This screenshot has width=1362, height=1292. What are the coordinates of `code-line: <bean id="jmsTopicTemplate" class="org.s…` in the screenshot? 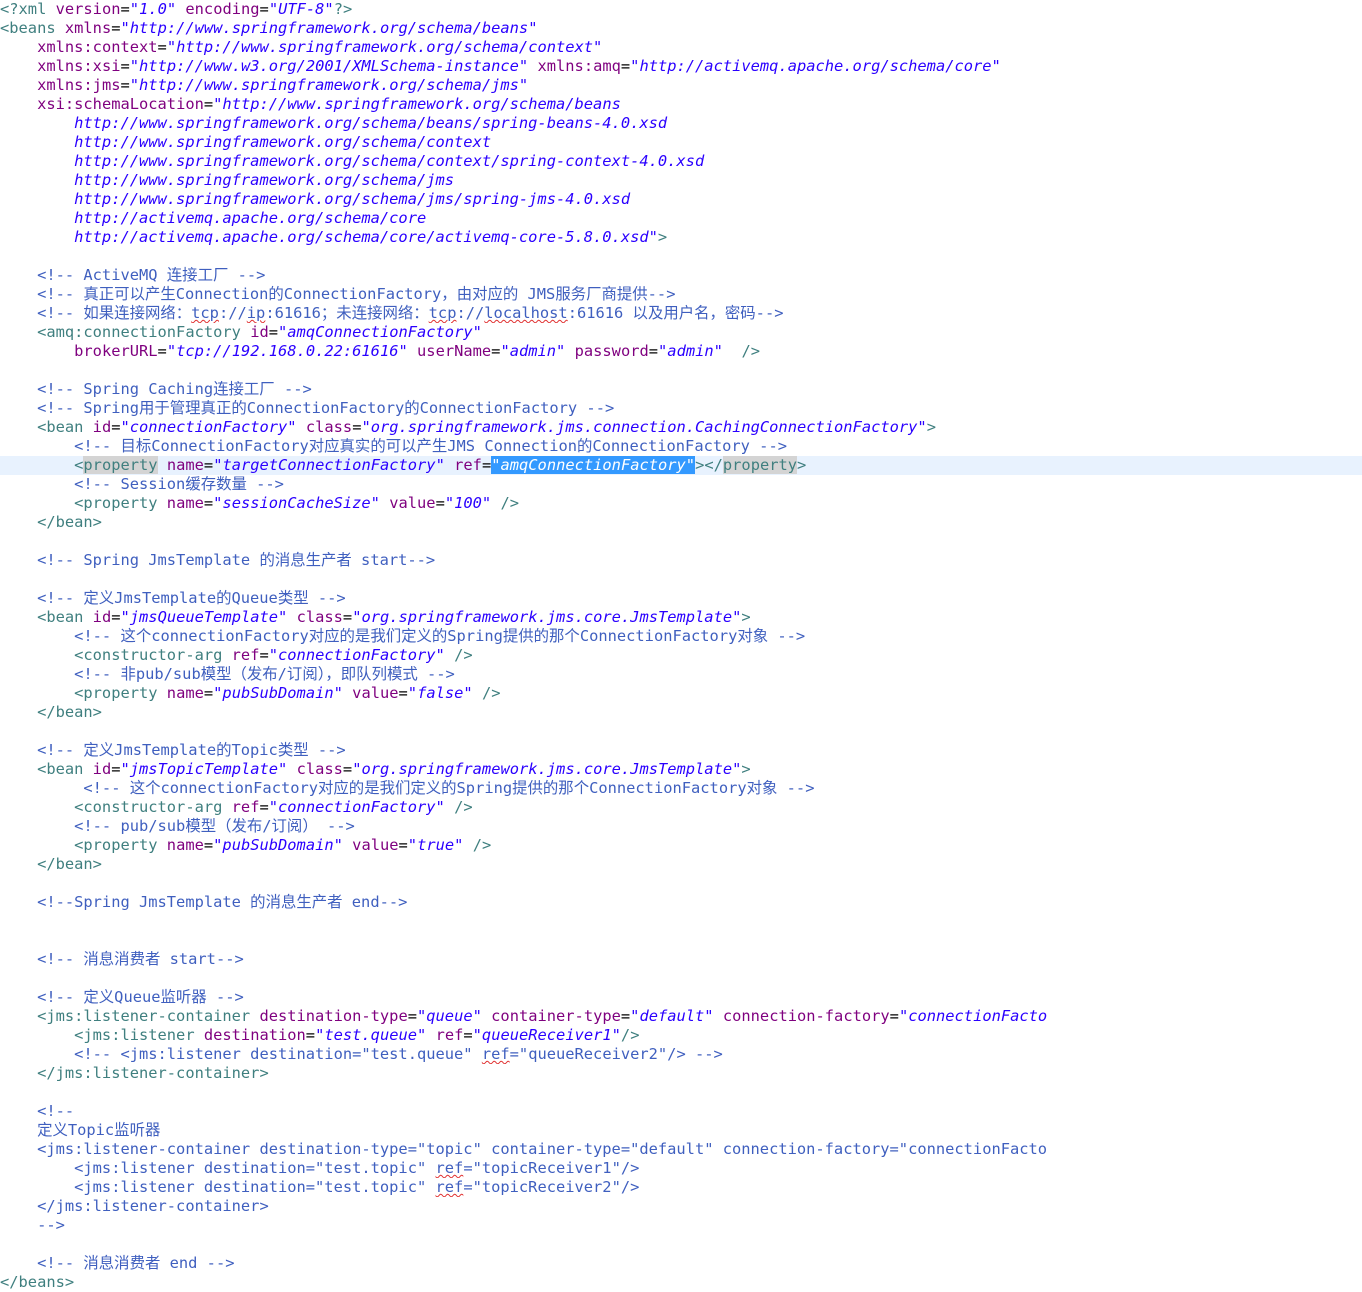 It's located at (564, 769).